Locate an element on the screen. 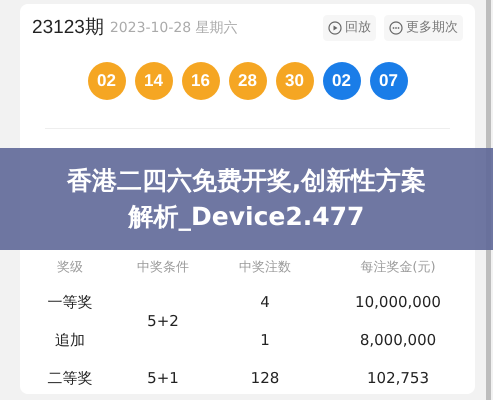 This screenshot has height=400, width=493. table-cell-text: 10,000,000 is located at coordinates (398, 302).